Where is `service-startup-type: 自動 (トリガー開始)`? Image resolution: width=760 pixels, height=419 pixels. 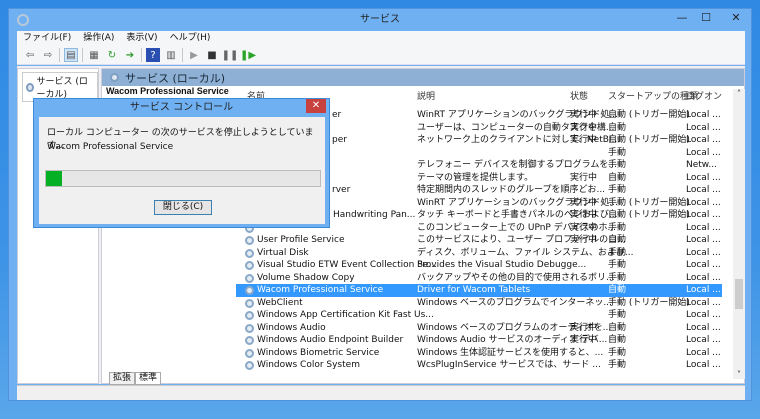 service-startup-type: 自動 (トリガー開始) is located at coordinates (649, 140).